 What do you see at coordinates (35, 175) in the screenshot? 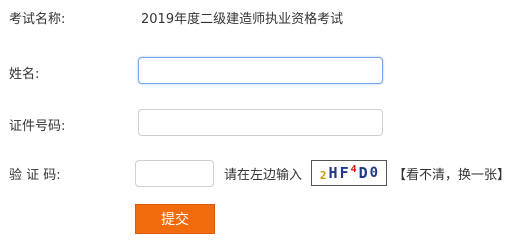
I see `captcha-label: 验 证 码:` at bounding box center [35, 175].